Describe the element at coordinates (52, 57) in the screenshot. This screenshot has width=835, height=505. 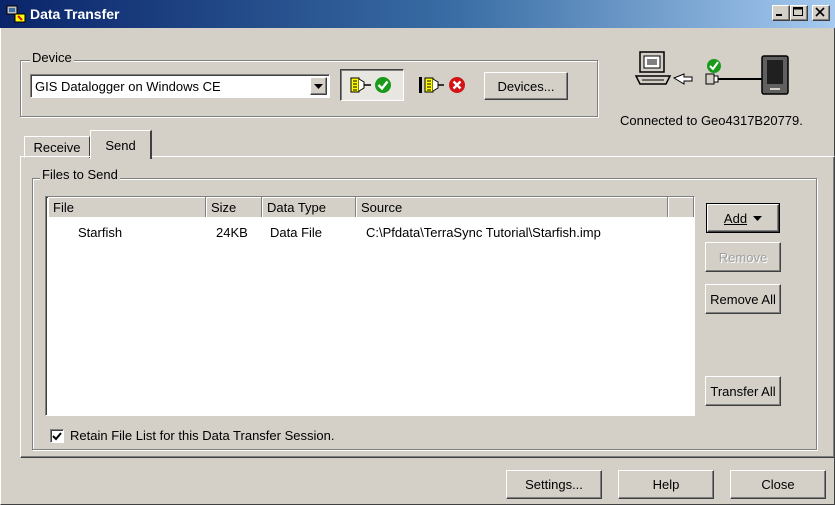
I see `device-group-label: Device` at that location.